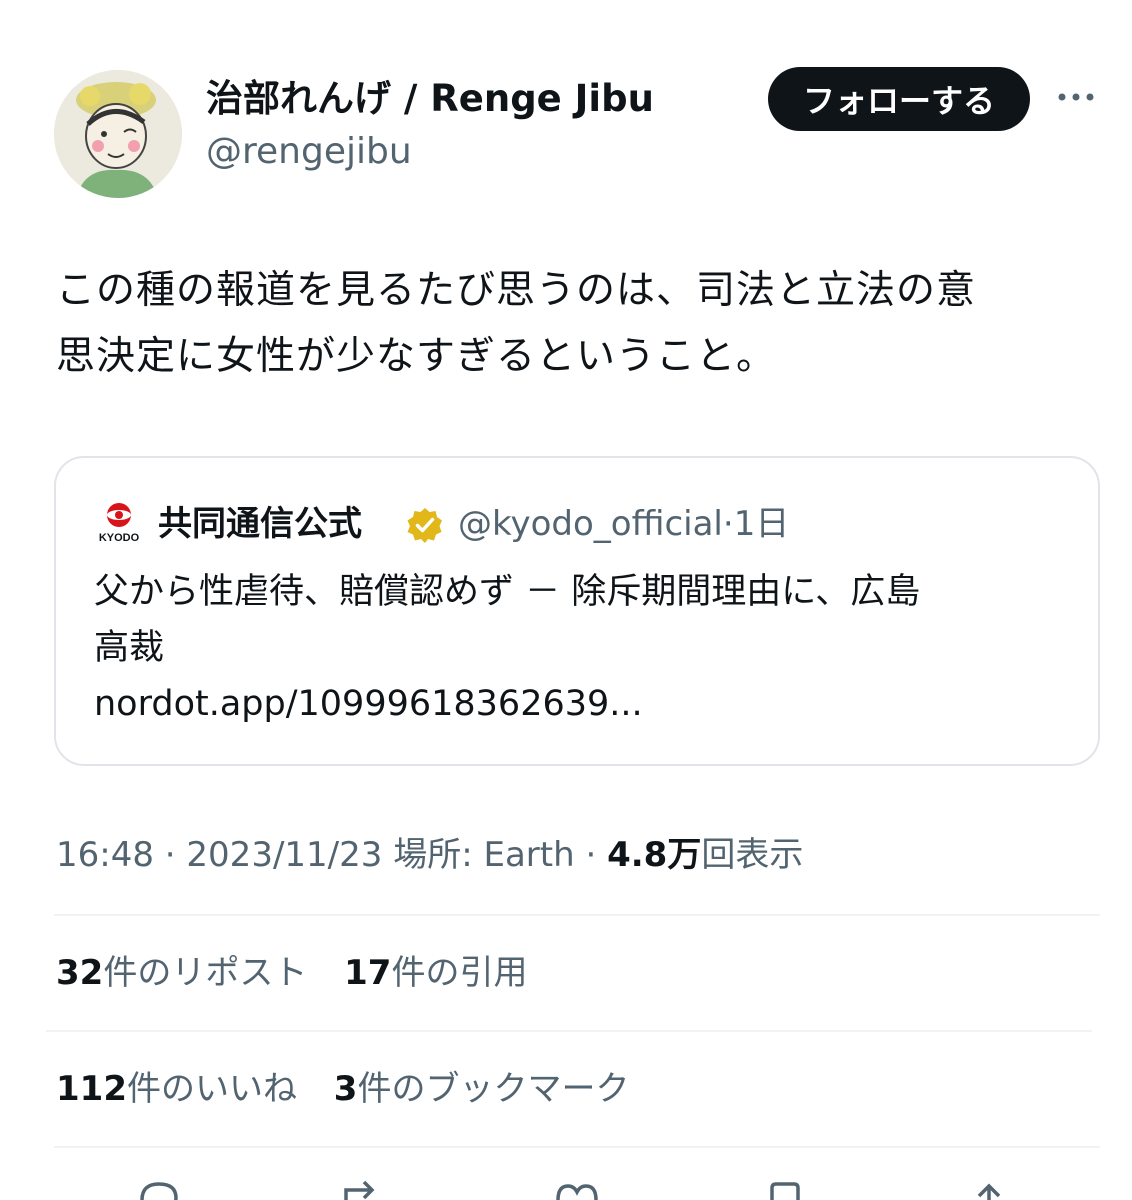  I want to click on quoted-author-name: 共同通信公式, so click(260, 524).